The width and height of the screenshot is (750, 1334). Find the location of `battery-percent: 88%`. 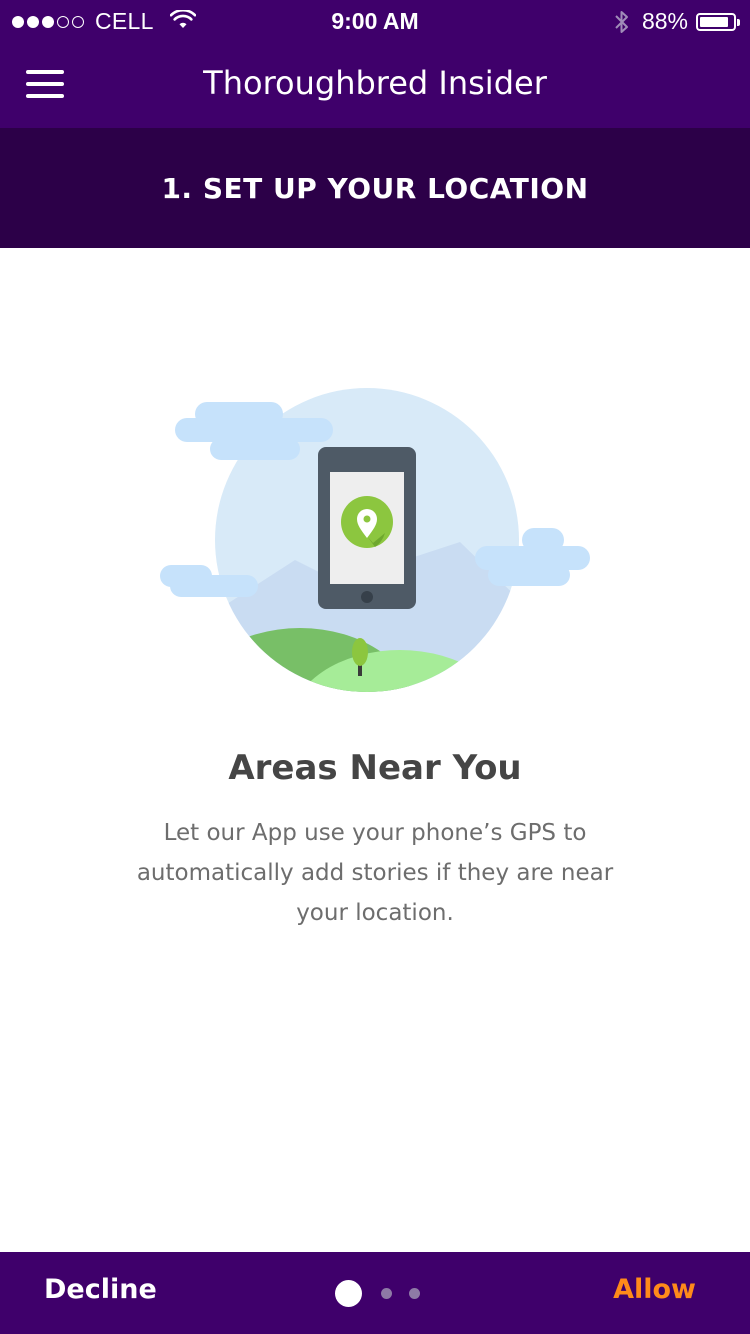

battery-percent: 88% is located at coordinates (664, 21).